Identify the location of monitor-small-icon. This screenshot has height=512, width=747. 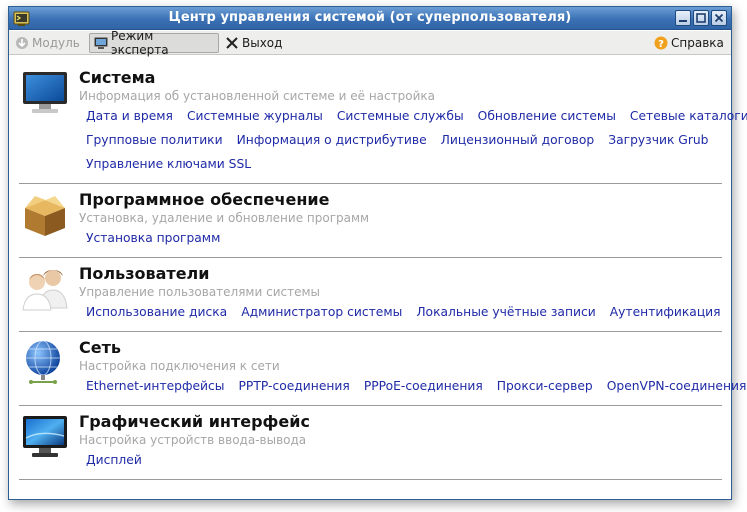
(101, 43).